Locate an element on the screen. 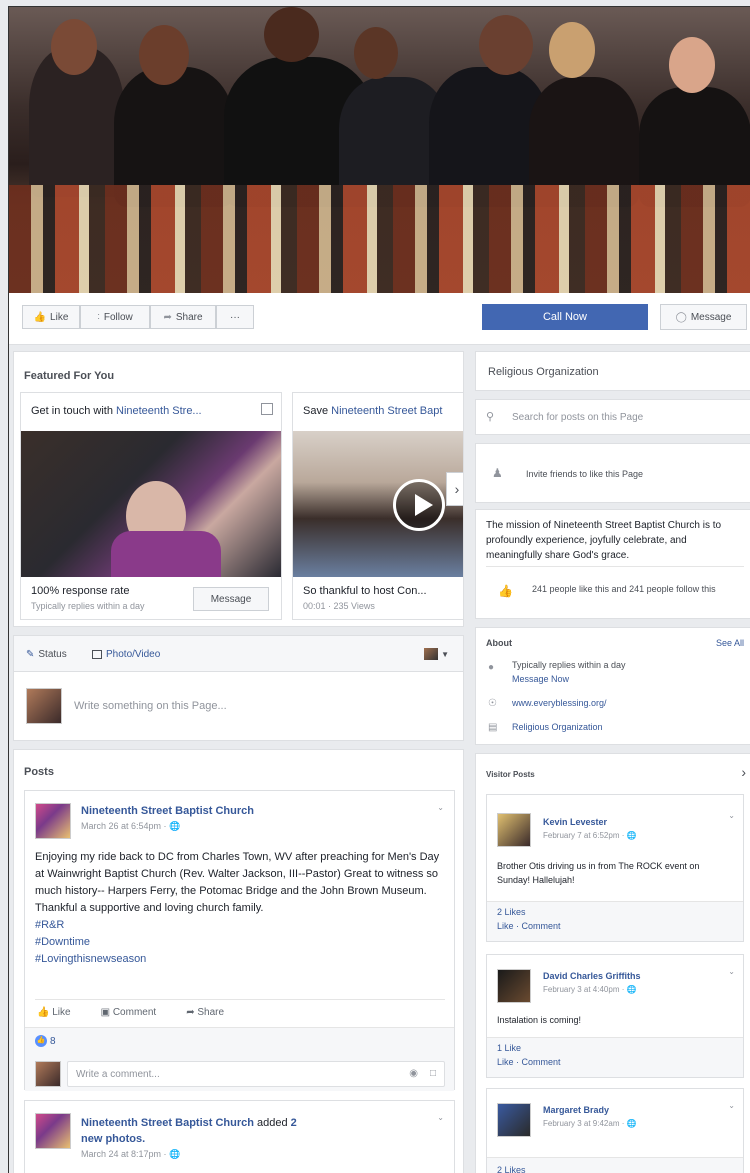  visitor-posts-title: Visitor Posts is located at coordinates (510, 774).